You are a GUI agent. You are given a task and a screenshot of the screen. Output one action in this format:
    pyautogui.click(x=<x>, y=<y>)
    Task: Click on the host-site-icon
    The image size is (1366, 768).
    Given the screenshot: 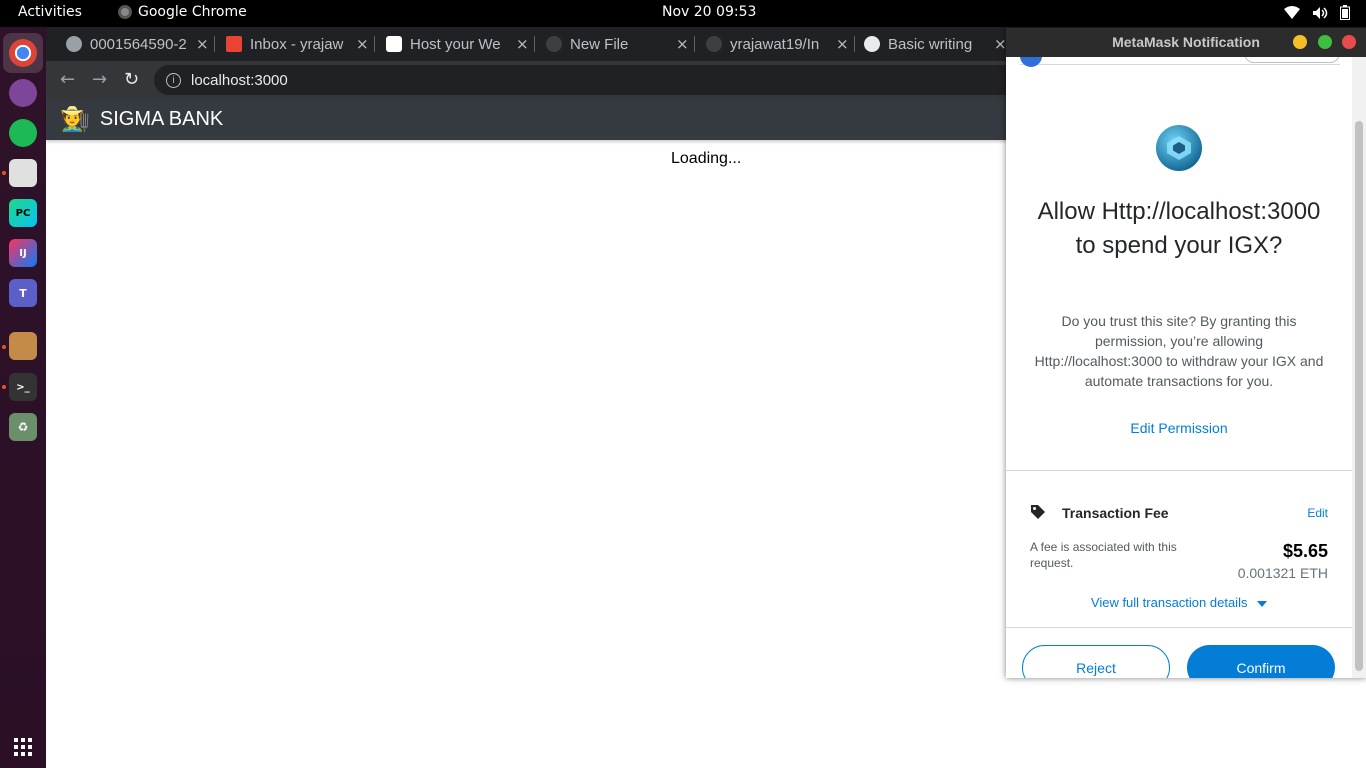 What is the action you would take?
    pyautogui.click(x=394, y=44)
    